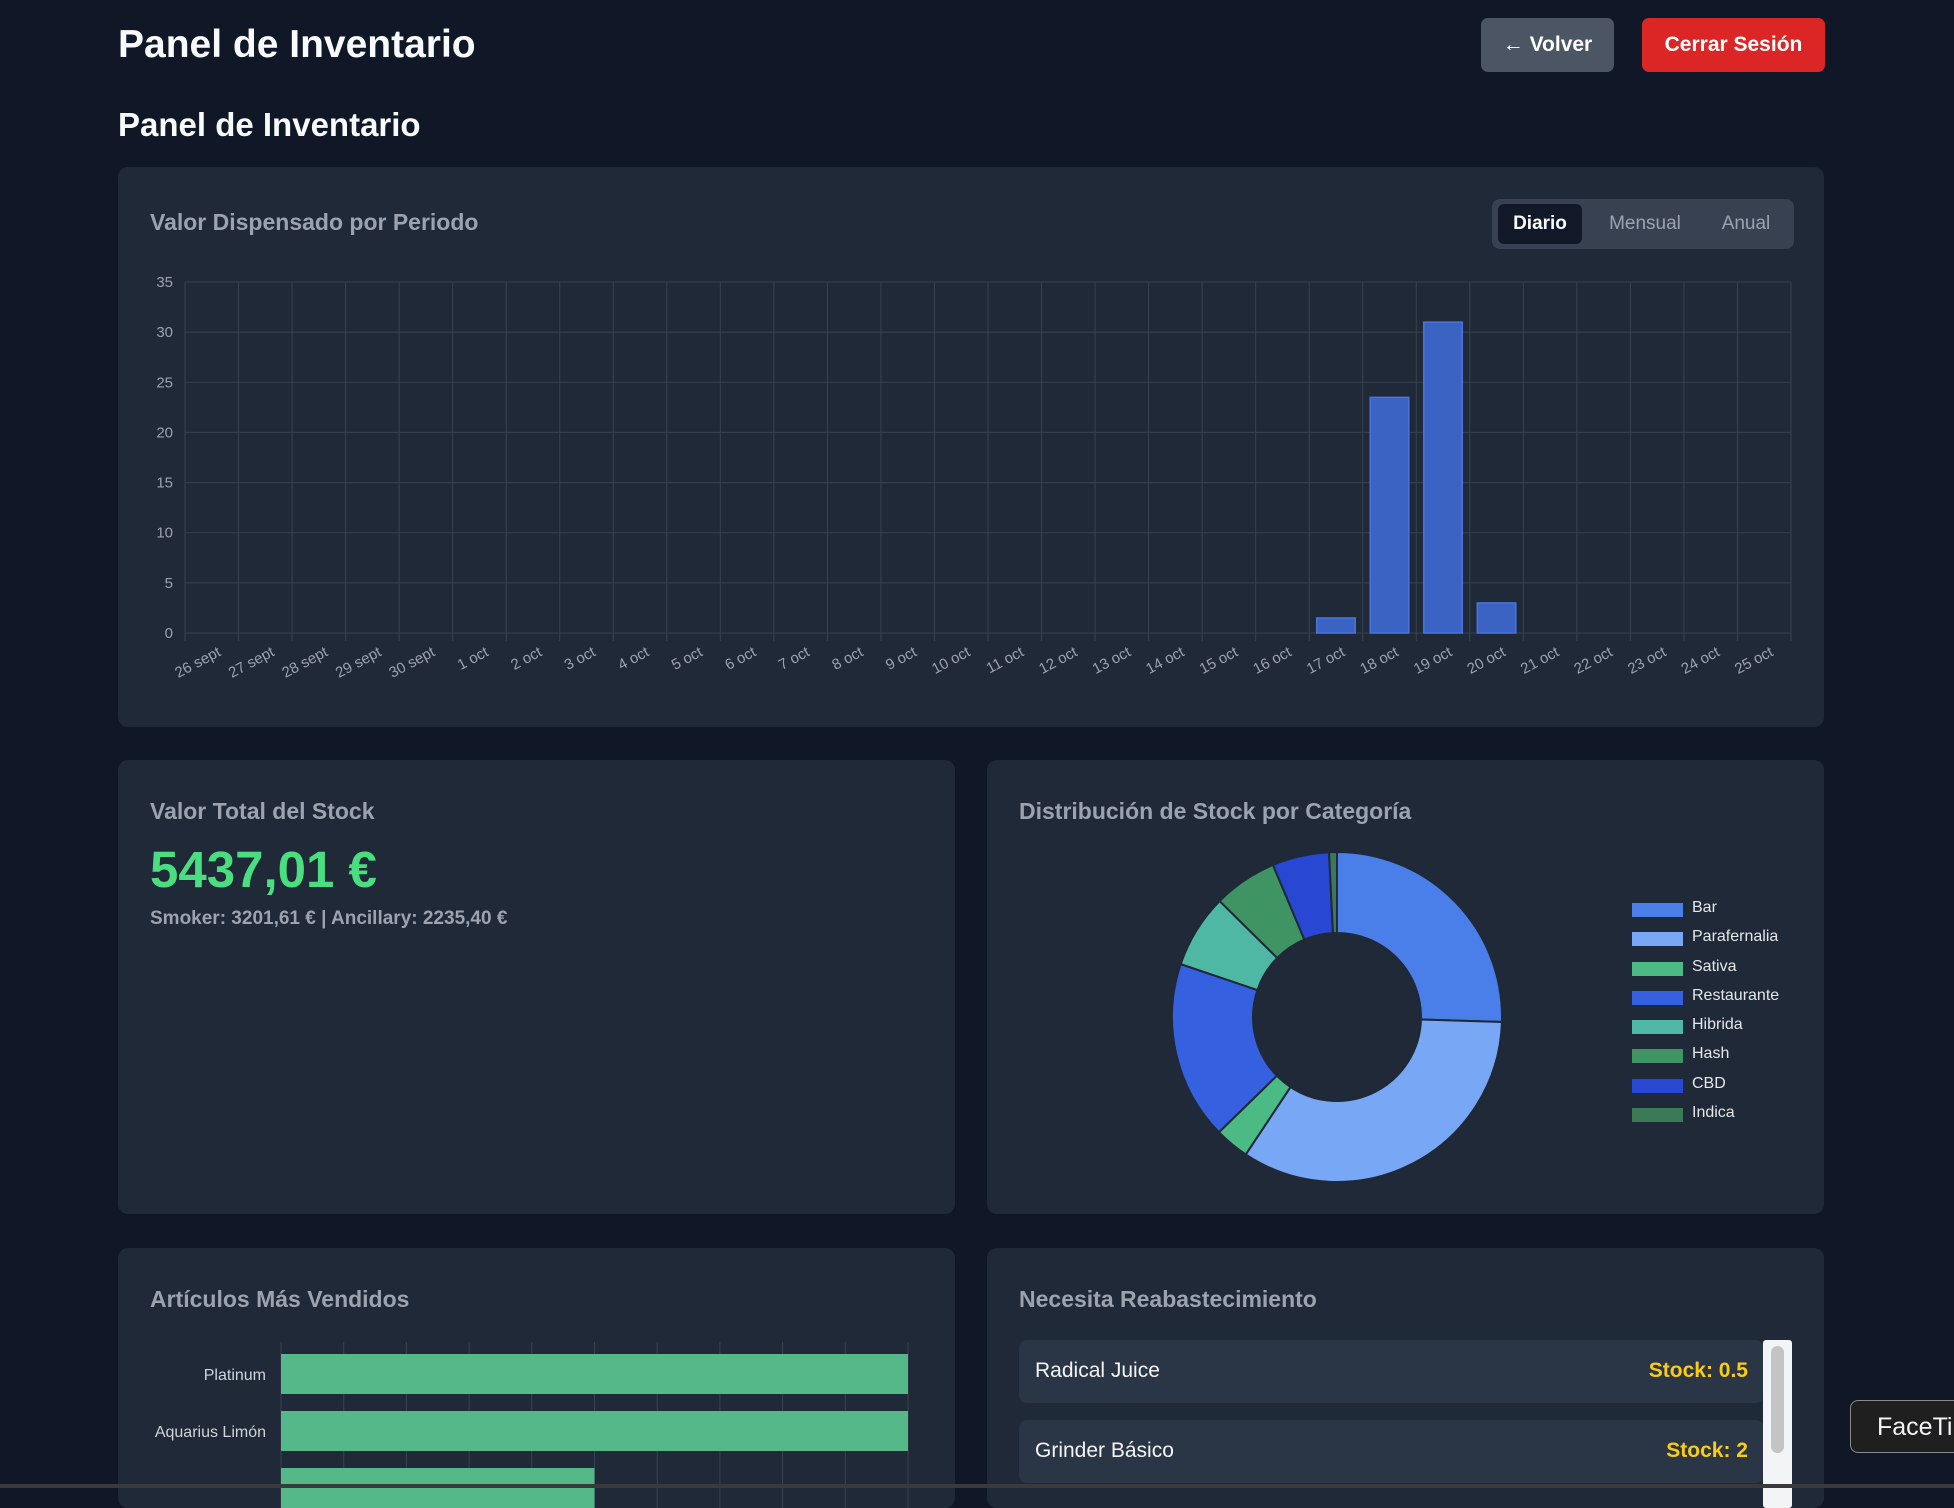  Describe the element at coordinates (1735, 937) in the screenshot. I see `legend-label: Parafernalia` at that location.